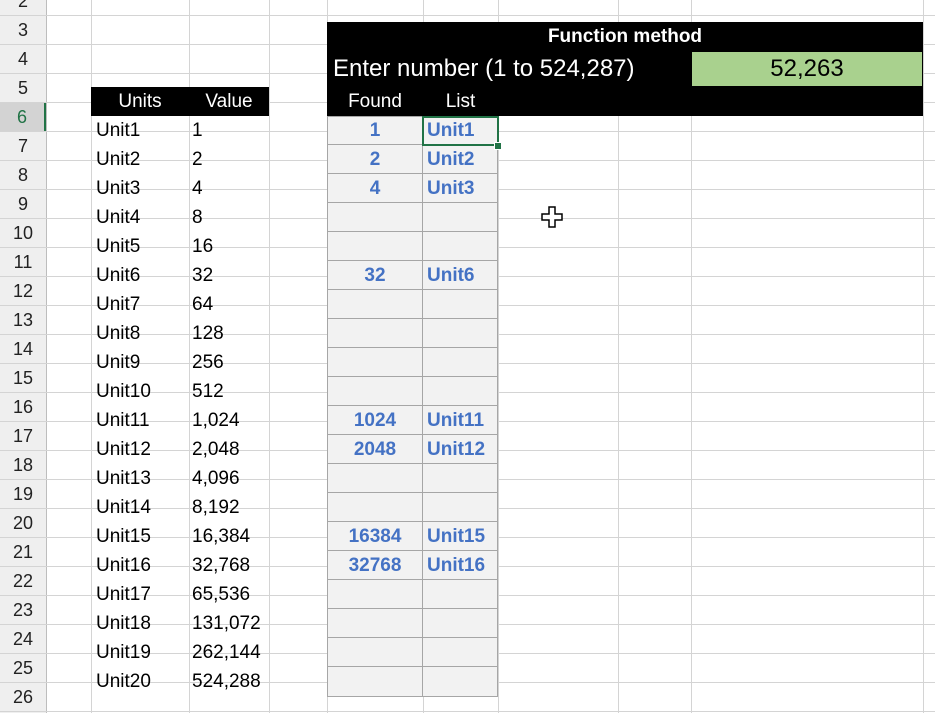  What do you see at coordinates (23, 610) in the screenshot?
I see `row-number: 23` at bounding box center [23, 610].